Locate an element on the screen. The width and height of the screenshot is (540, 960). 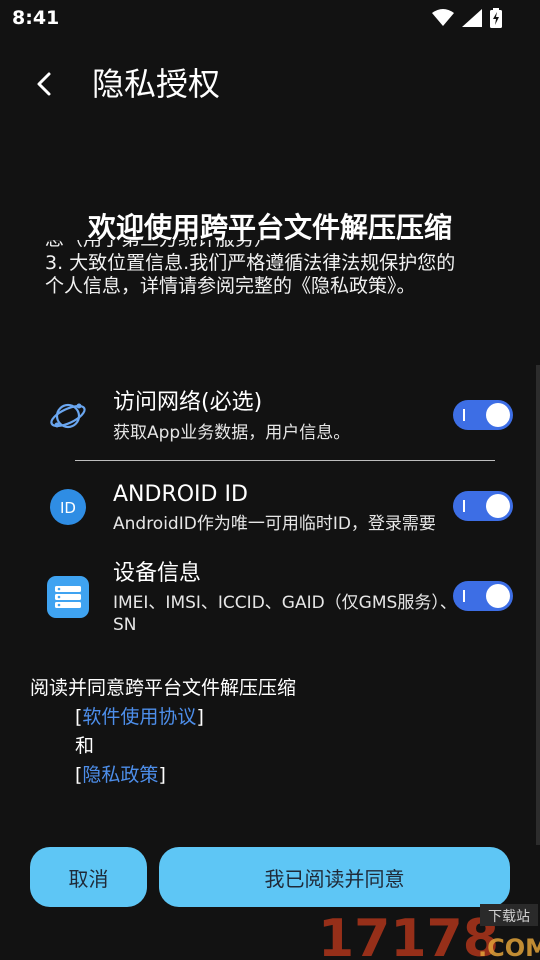
status-icons is located at coordinates (467, 18).